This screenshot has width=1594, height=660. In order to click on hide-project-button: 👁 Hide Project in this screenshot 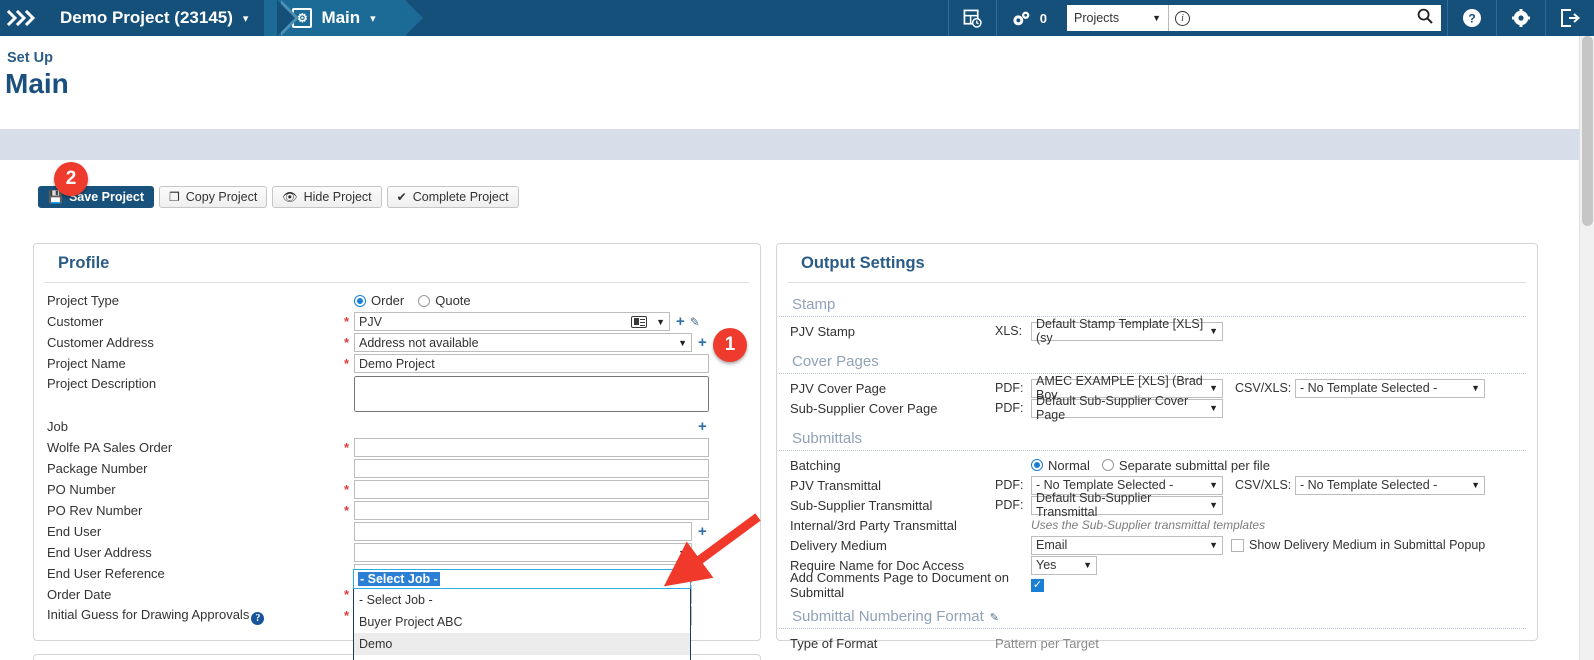, I will do `click(327, 197)`.